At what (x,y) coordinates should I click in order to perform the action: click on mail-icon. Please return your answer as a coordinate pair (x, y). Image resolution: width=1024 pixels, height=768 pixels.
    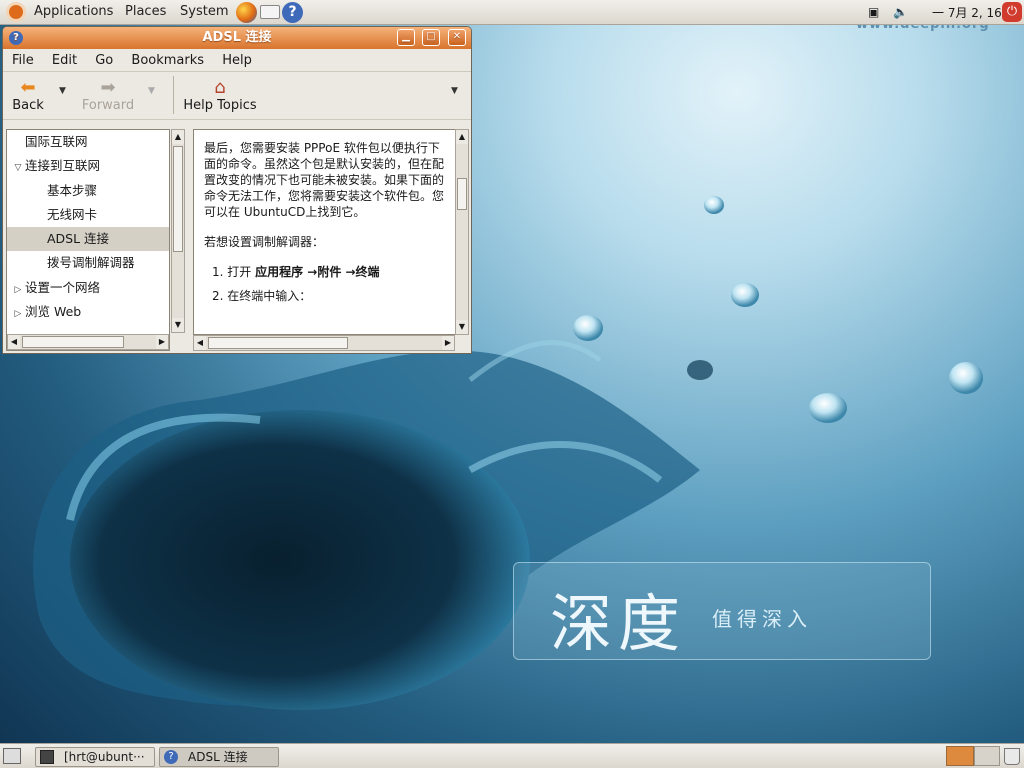
    Looking at the image, I should click on (270, 12).